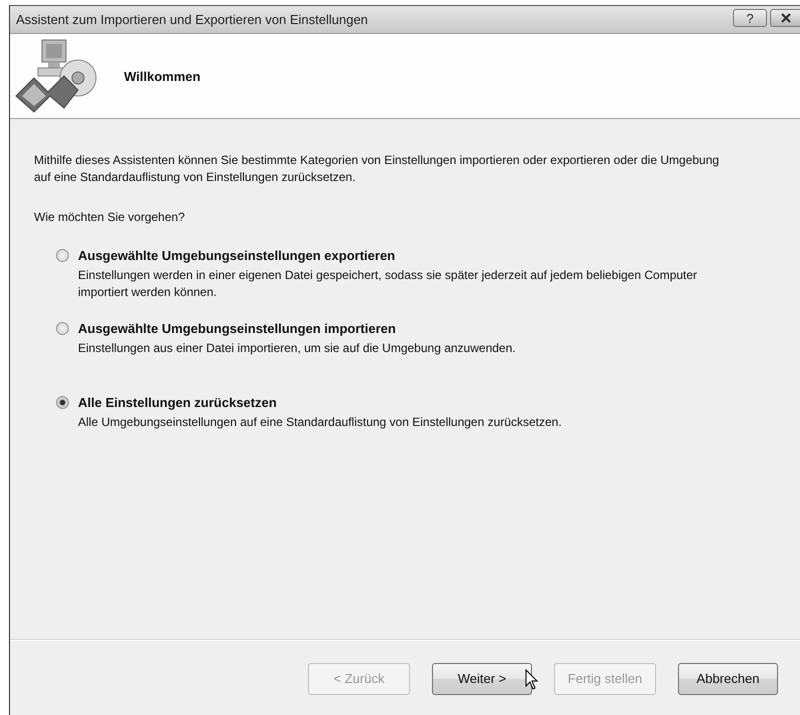 Image resolution: width=800 pixels, height=715 pixels. I want to click on help-button: ?, so click(750, 18).